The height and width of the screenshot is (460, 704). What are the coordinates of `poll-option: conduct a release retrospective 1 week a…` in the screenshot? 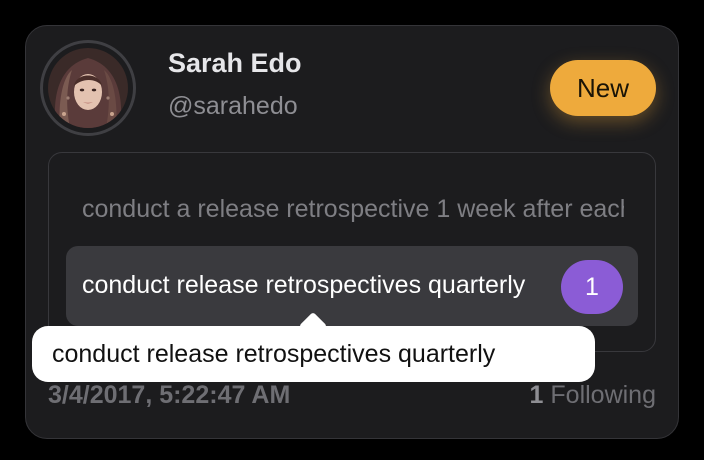 It's located at (353, 209).